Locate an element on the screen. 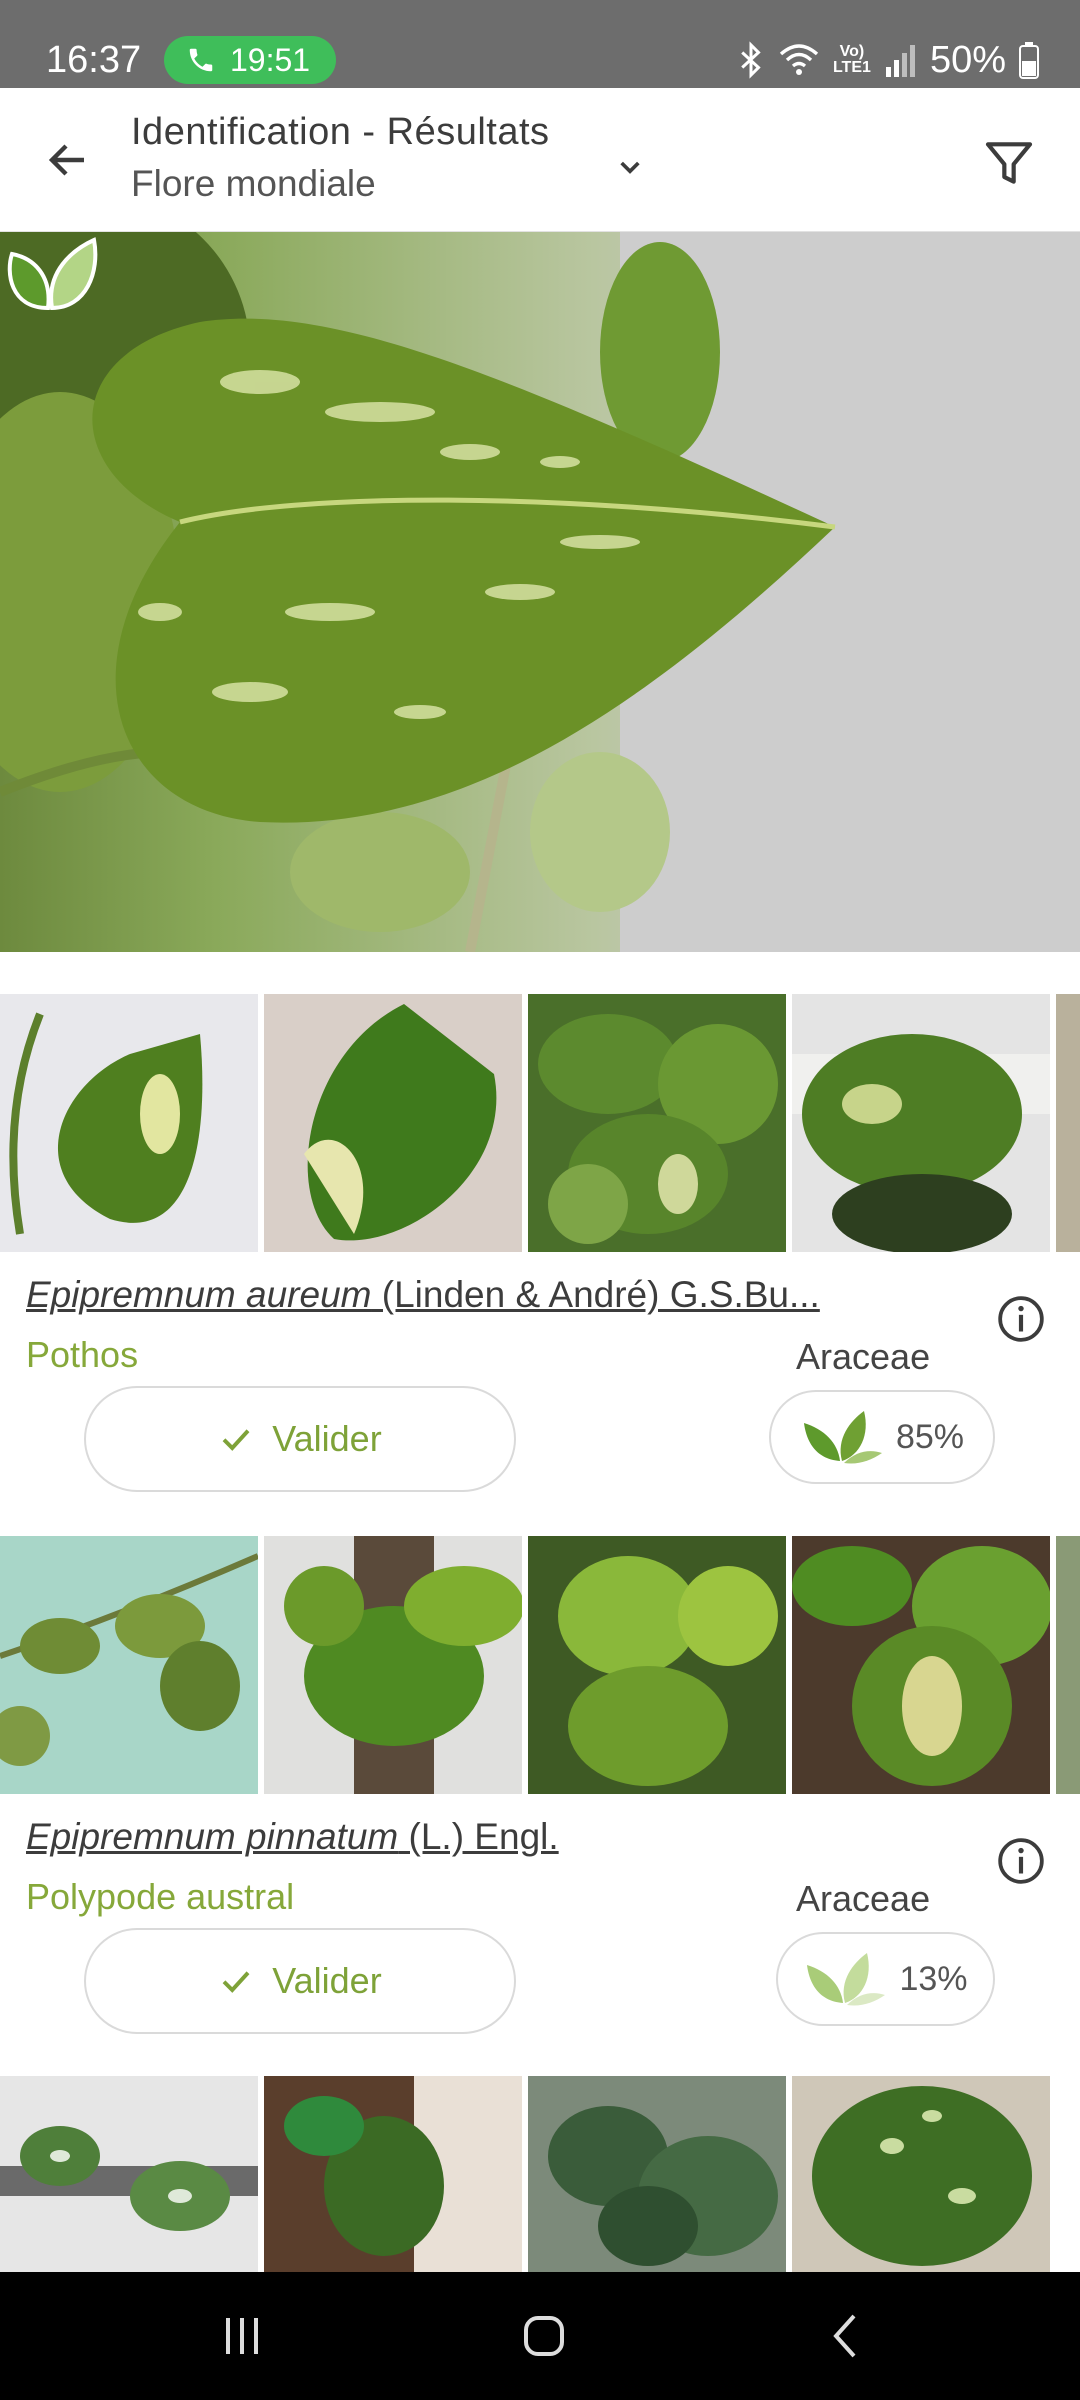 This screenshot has height=2400, width=1080. score-pill: 13% is located at coordinates (885, 1979).